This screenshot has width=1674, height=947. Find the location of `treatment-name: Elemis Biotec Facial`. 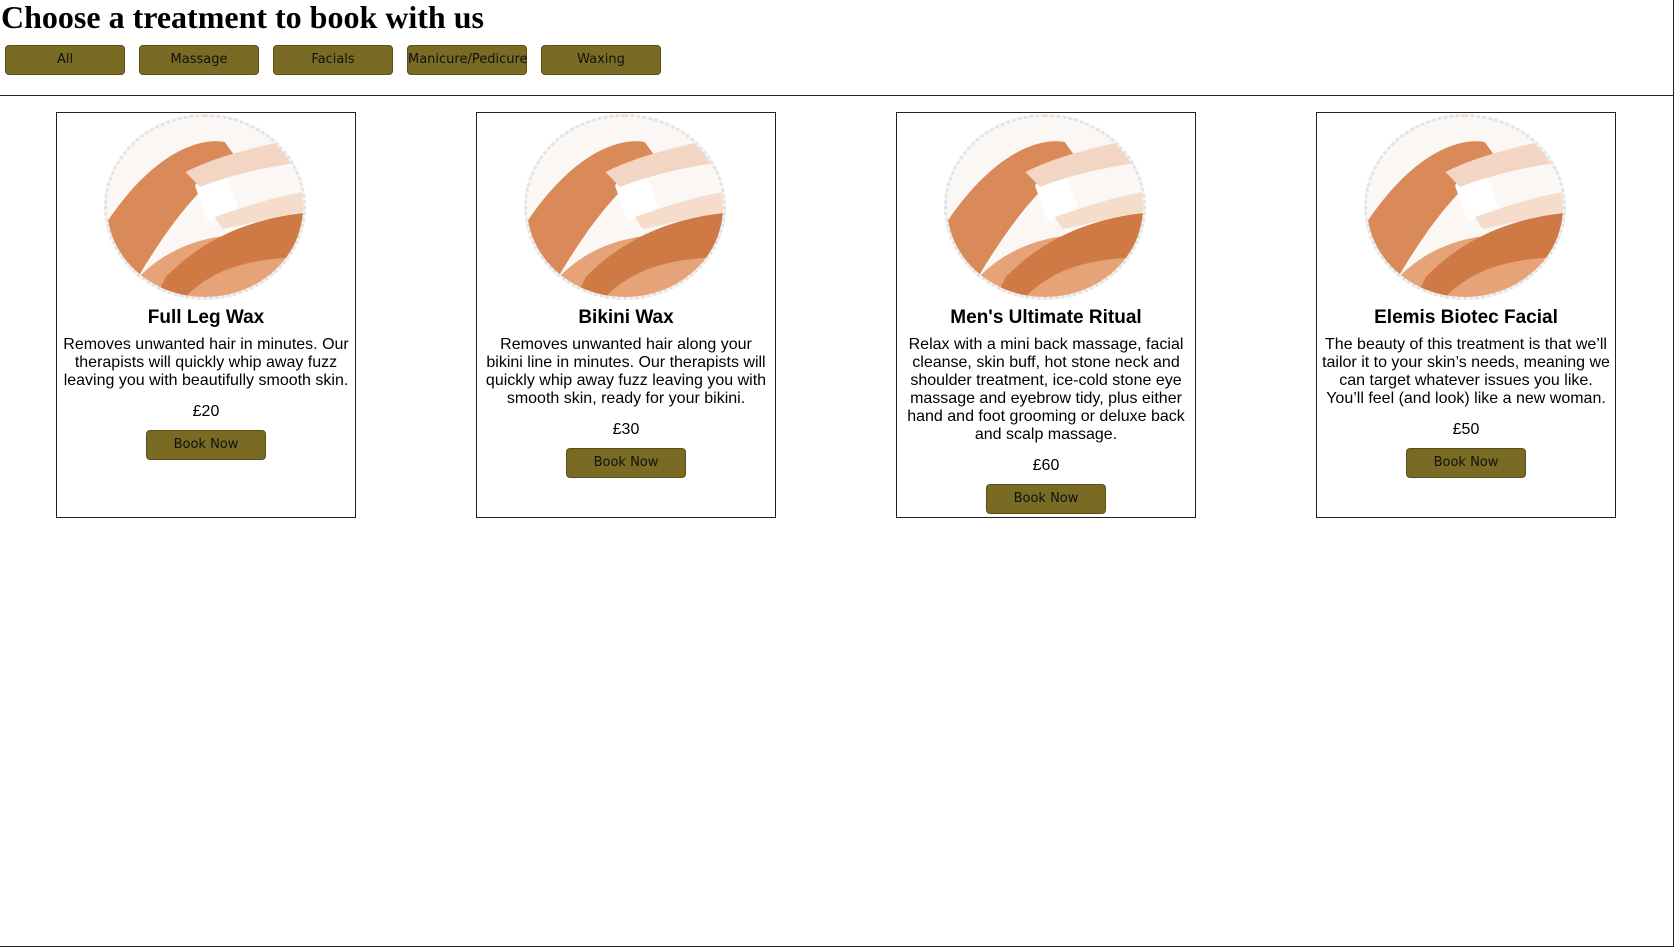

treatment-name: Elemis Biotec Facial is located at coordinates (1466, 317).